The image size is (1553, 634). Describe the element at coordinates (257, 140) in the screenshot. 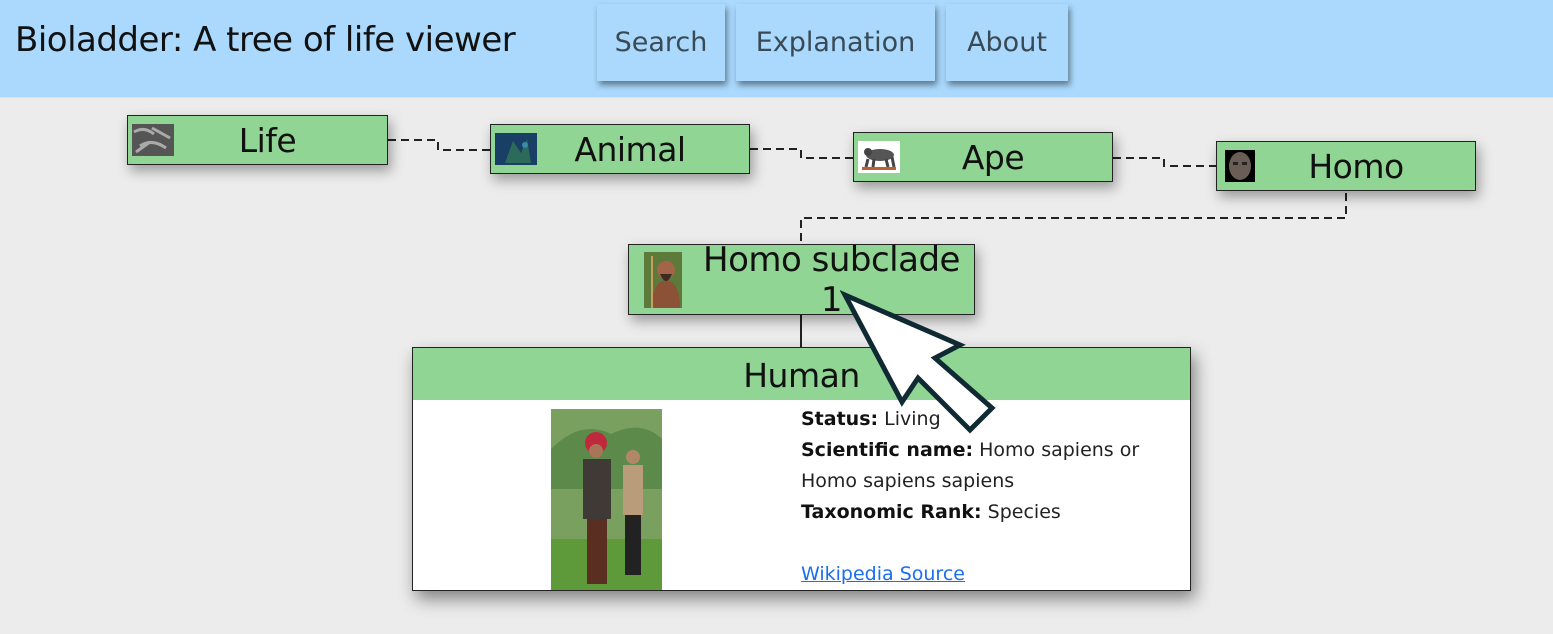

I see `tree-node-life: Life` at that location.